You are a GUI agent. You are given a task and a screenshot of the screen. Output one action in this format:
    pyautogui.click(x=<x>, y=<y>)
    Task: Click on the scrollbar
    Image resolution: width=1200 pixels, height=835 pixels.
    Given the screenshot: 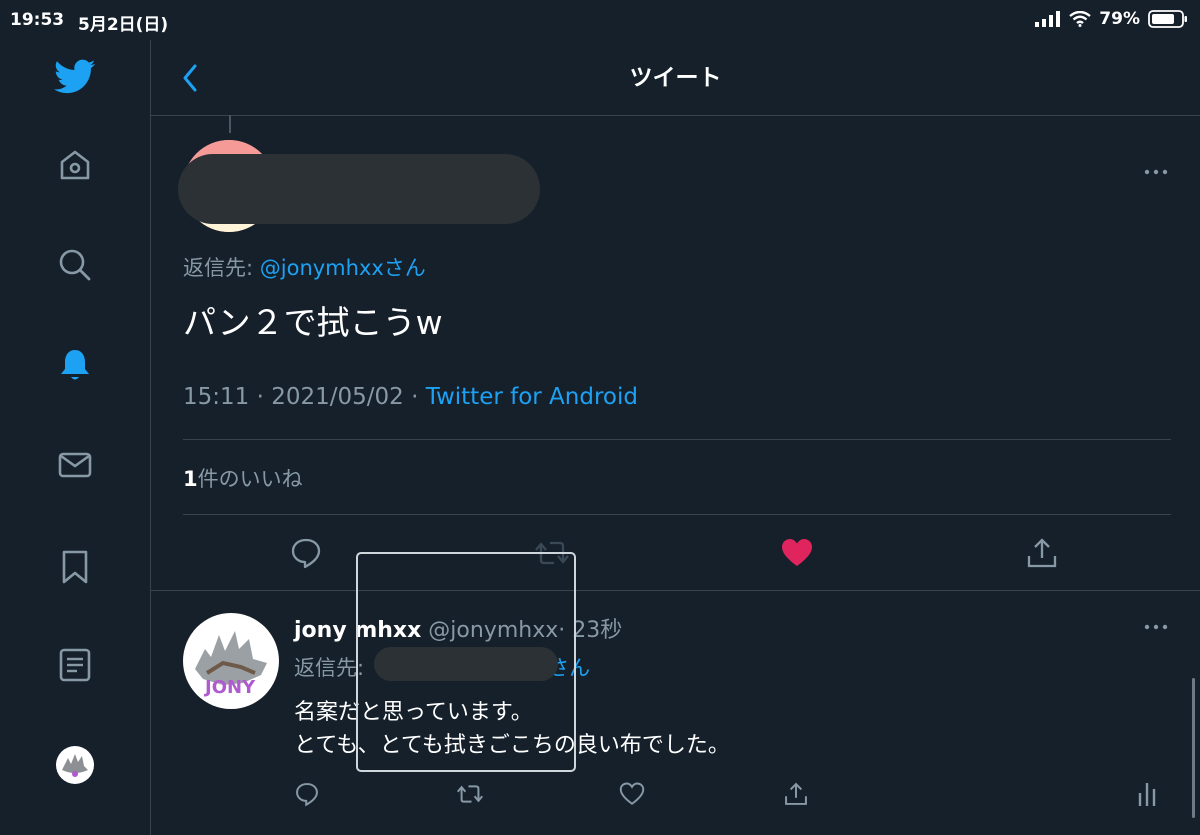 What is the action you would take?
    pyautogui.click(x=1193, y=748)
    